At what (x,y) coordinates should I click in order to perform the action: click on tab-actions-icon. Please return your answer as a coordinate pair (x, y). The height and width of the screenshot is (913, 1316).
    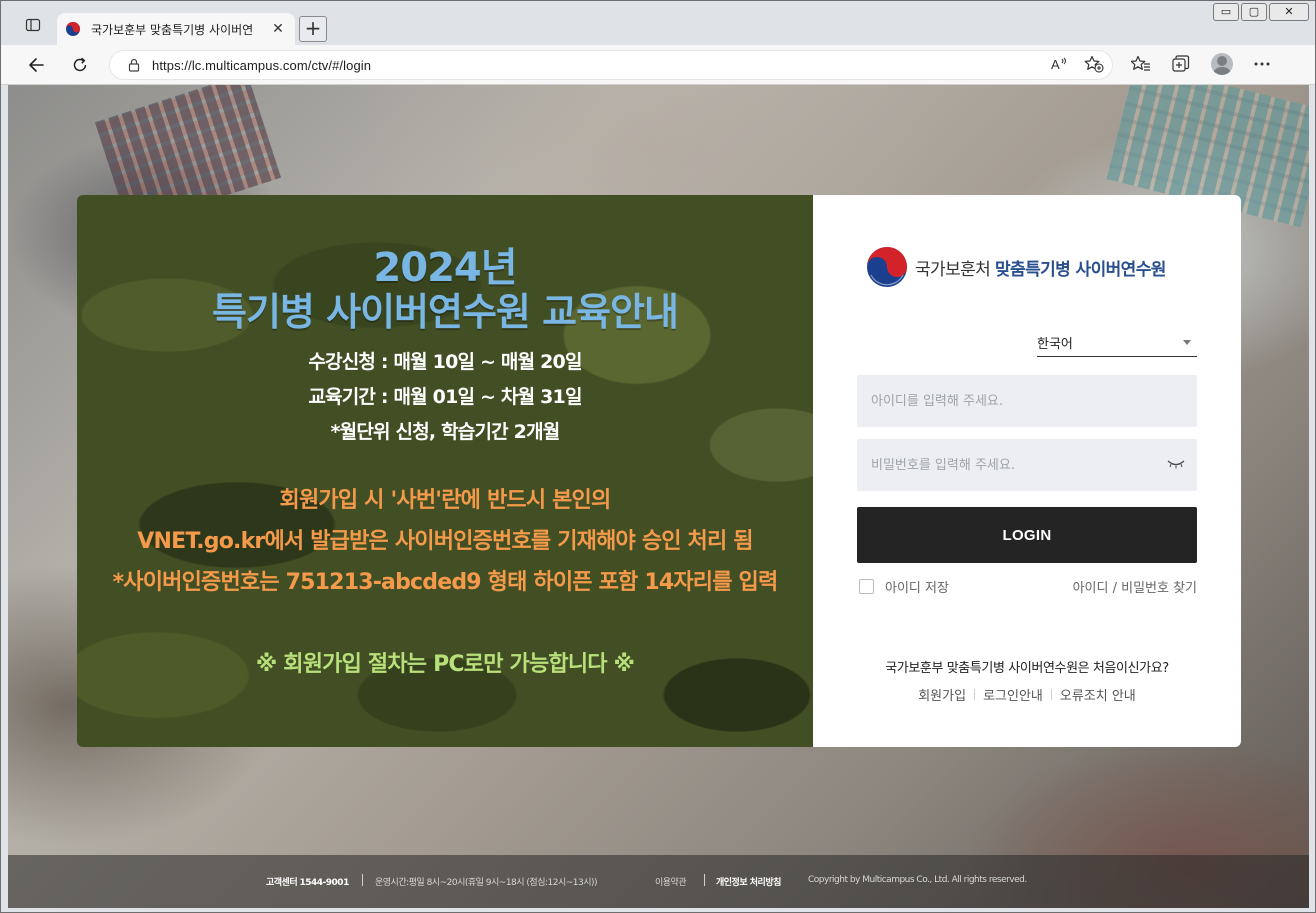
    Looking at the image, I should click on (33, 25).